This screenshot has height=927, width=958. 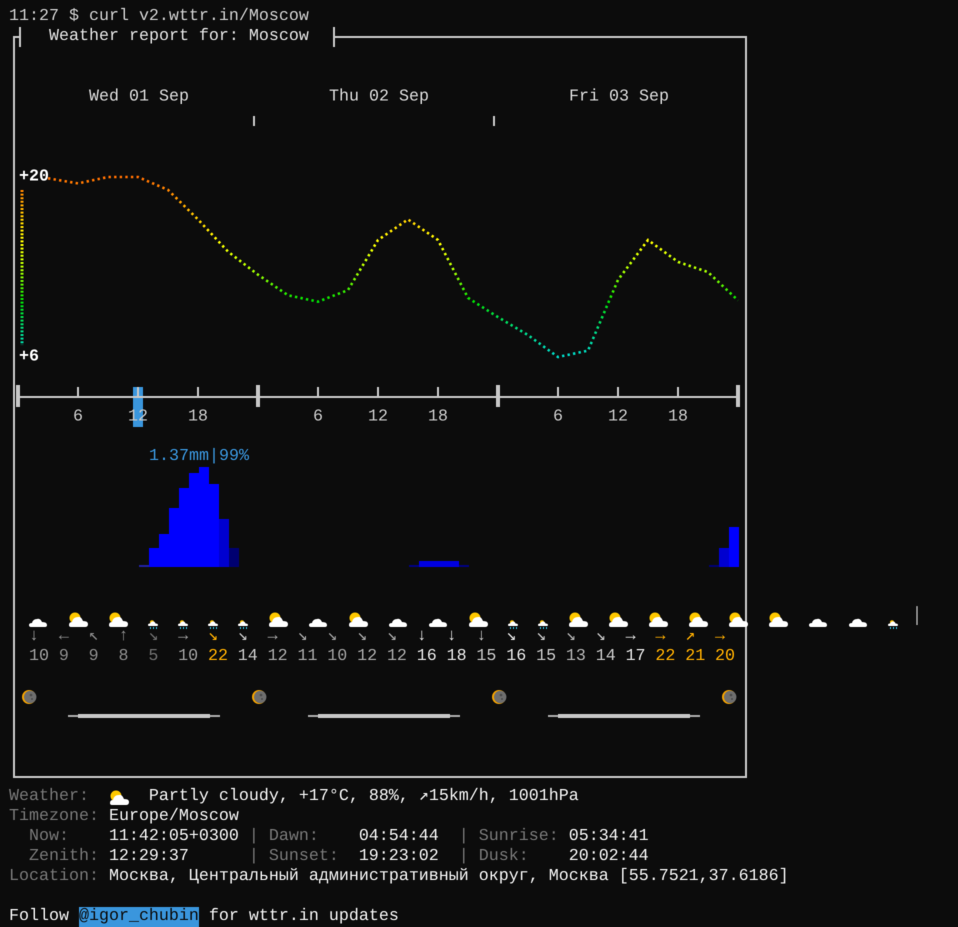 I want to click on field-label: Sunset:, so click(x=303, y=857).